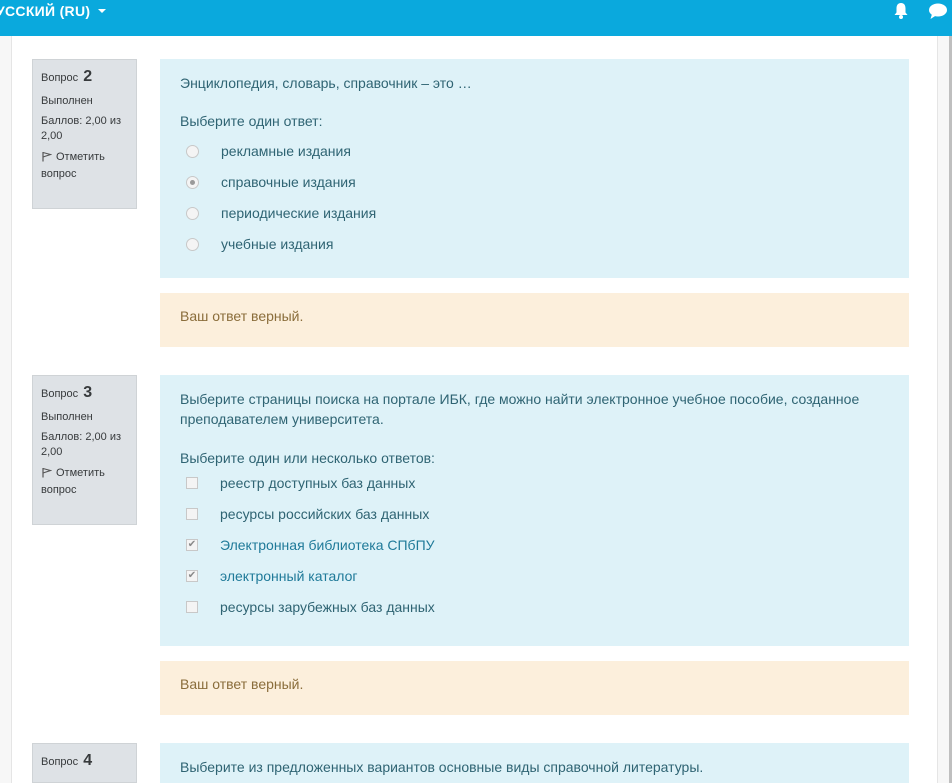  What do you see at coordinates (901, 13) in the screenshot?
I see `bell-icon` at bounding box center [901, 13].